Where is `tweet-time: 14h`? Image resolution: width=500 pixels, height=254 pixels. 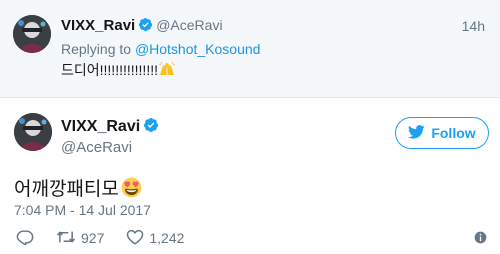
tweet-time: 14h is located at coordinates (473, 26).